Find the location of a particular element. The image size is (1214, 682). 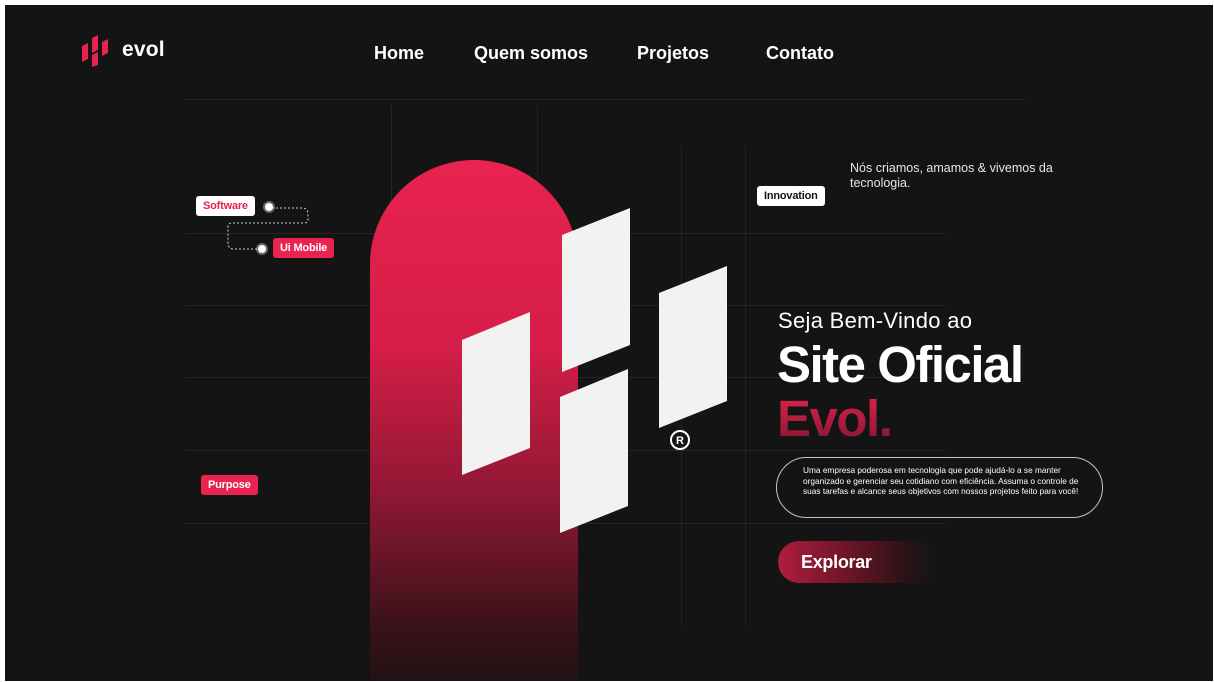

tag-innovation: Innovation is located at coordinates (791, 196).